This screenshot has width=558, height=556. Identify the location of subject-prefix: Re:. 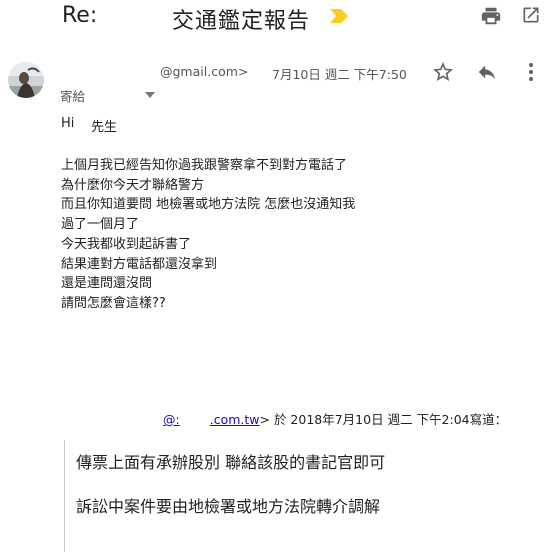
(80, 15).